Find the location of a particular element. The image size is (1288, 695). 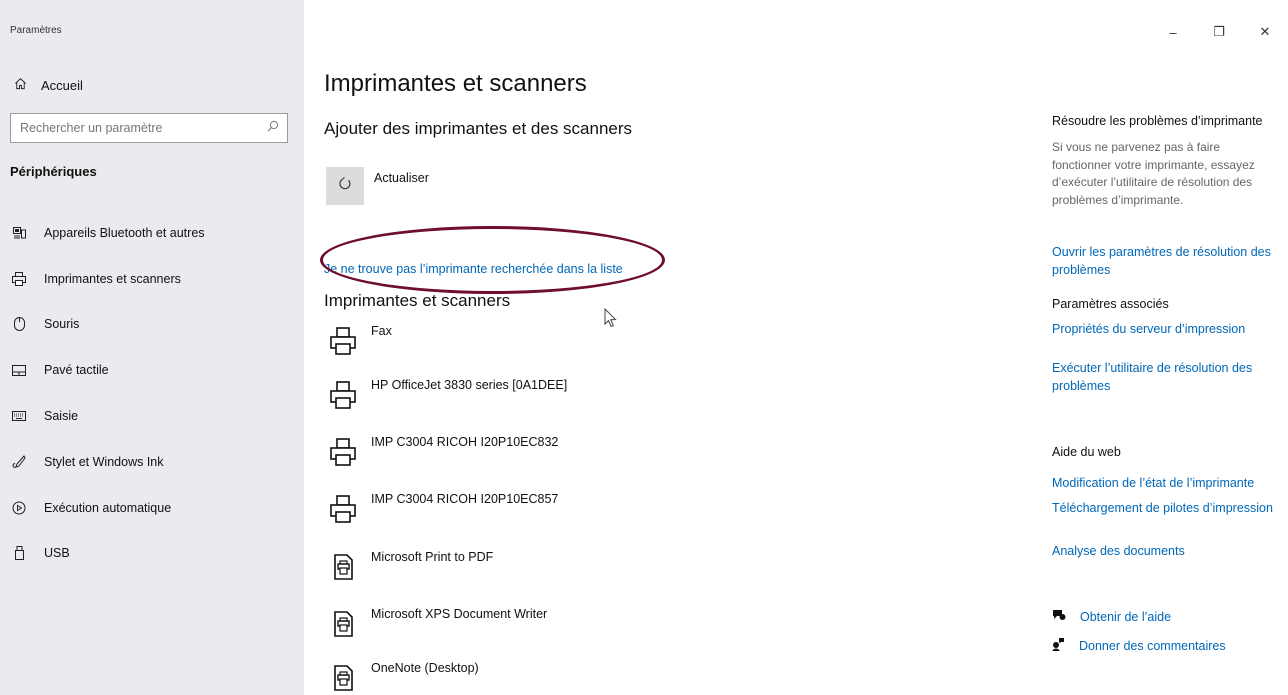

help-chat-icon is located at coordinates (1059, 616).